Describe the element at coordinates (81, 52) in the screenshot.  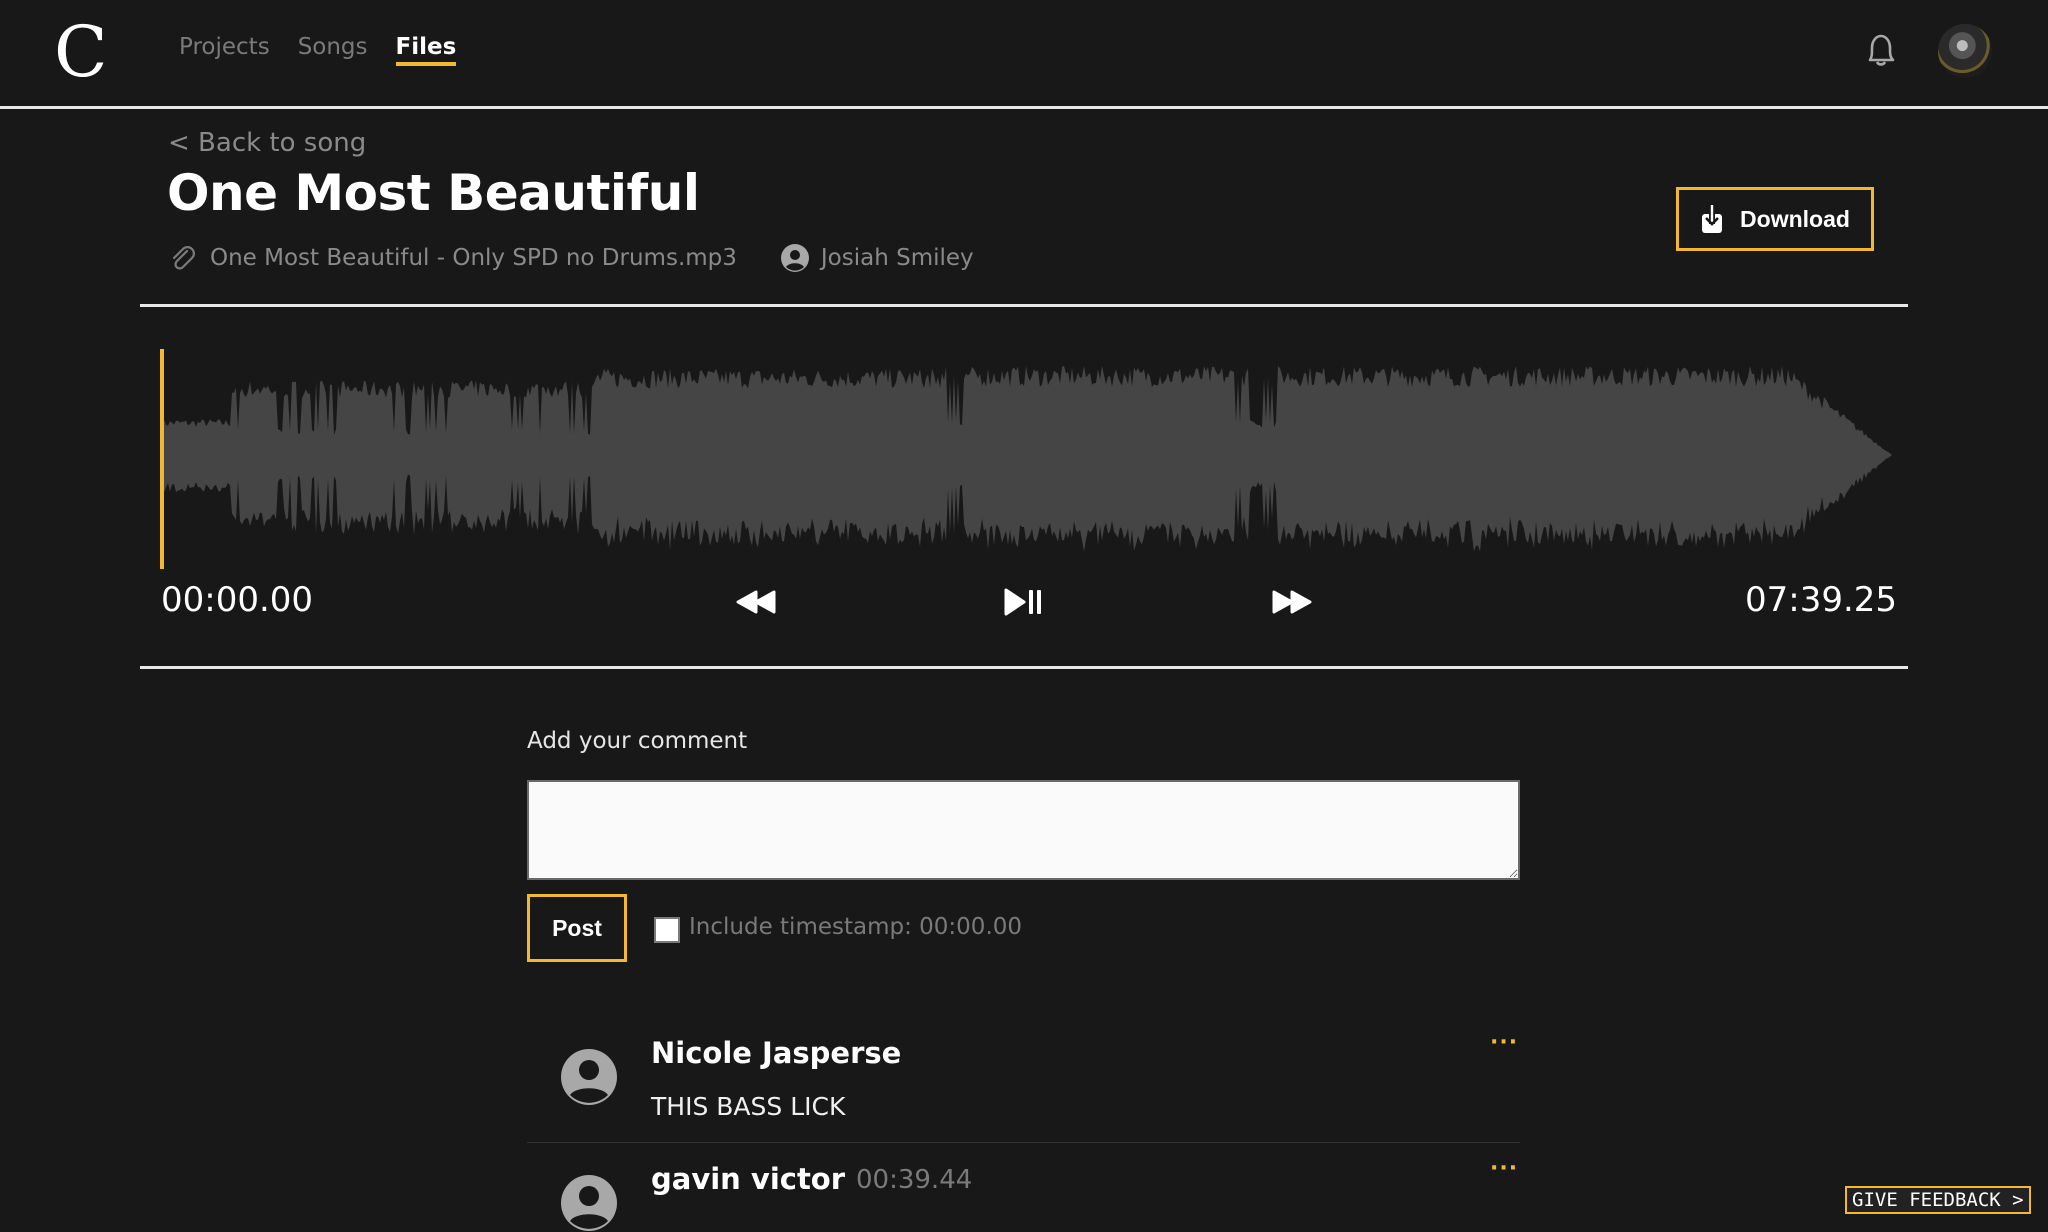
I see `app-logo: C` at that location.